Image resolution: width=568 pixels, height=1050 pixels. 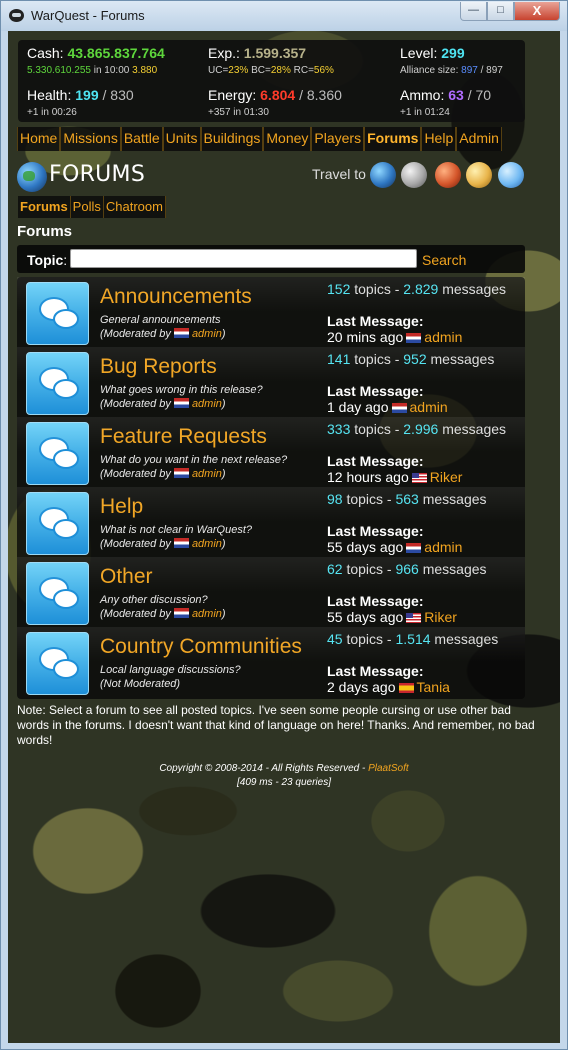 What do you see at coordinates (287, 139) in the screenshot?
I see `nav-money: Money` at bounding box center [287, 139].